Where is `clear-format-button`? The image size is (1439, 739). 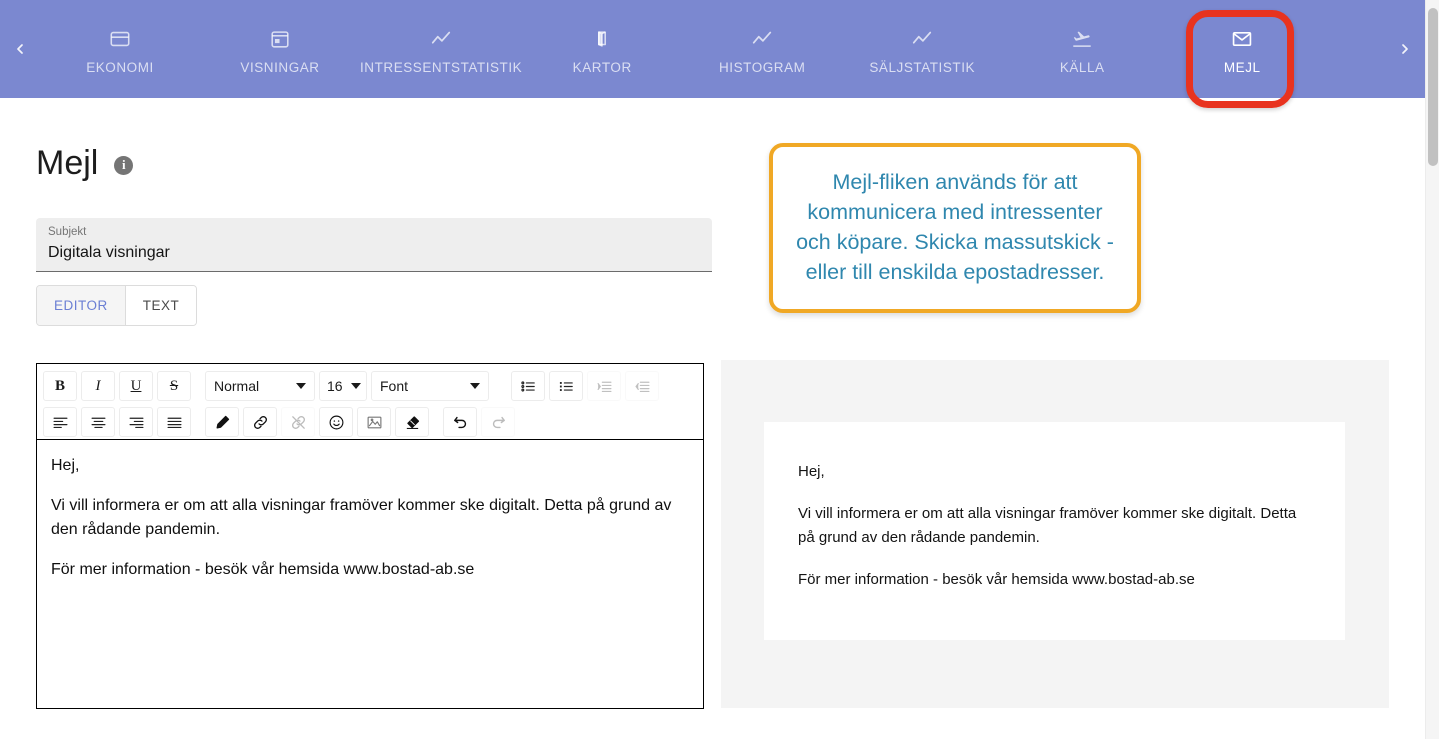
clear-format-button is located at coordinates (412, 422).